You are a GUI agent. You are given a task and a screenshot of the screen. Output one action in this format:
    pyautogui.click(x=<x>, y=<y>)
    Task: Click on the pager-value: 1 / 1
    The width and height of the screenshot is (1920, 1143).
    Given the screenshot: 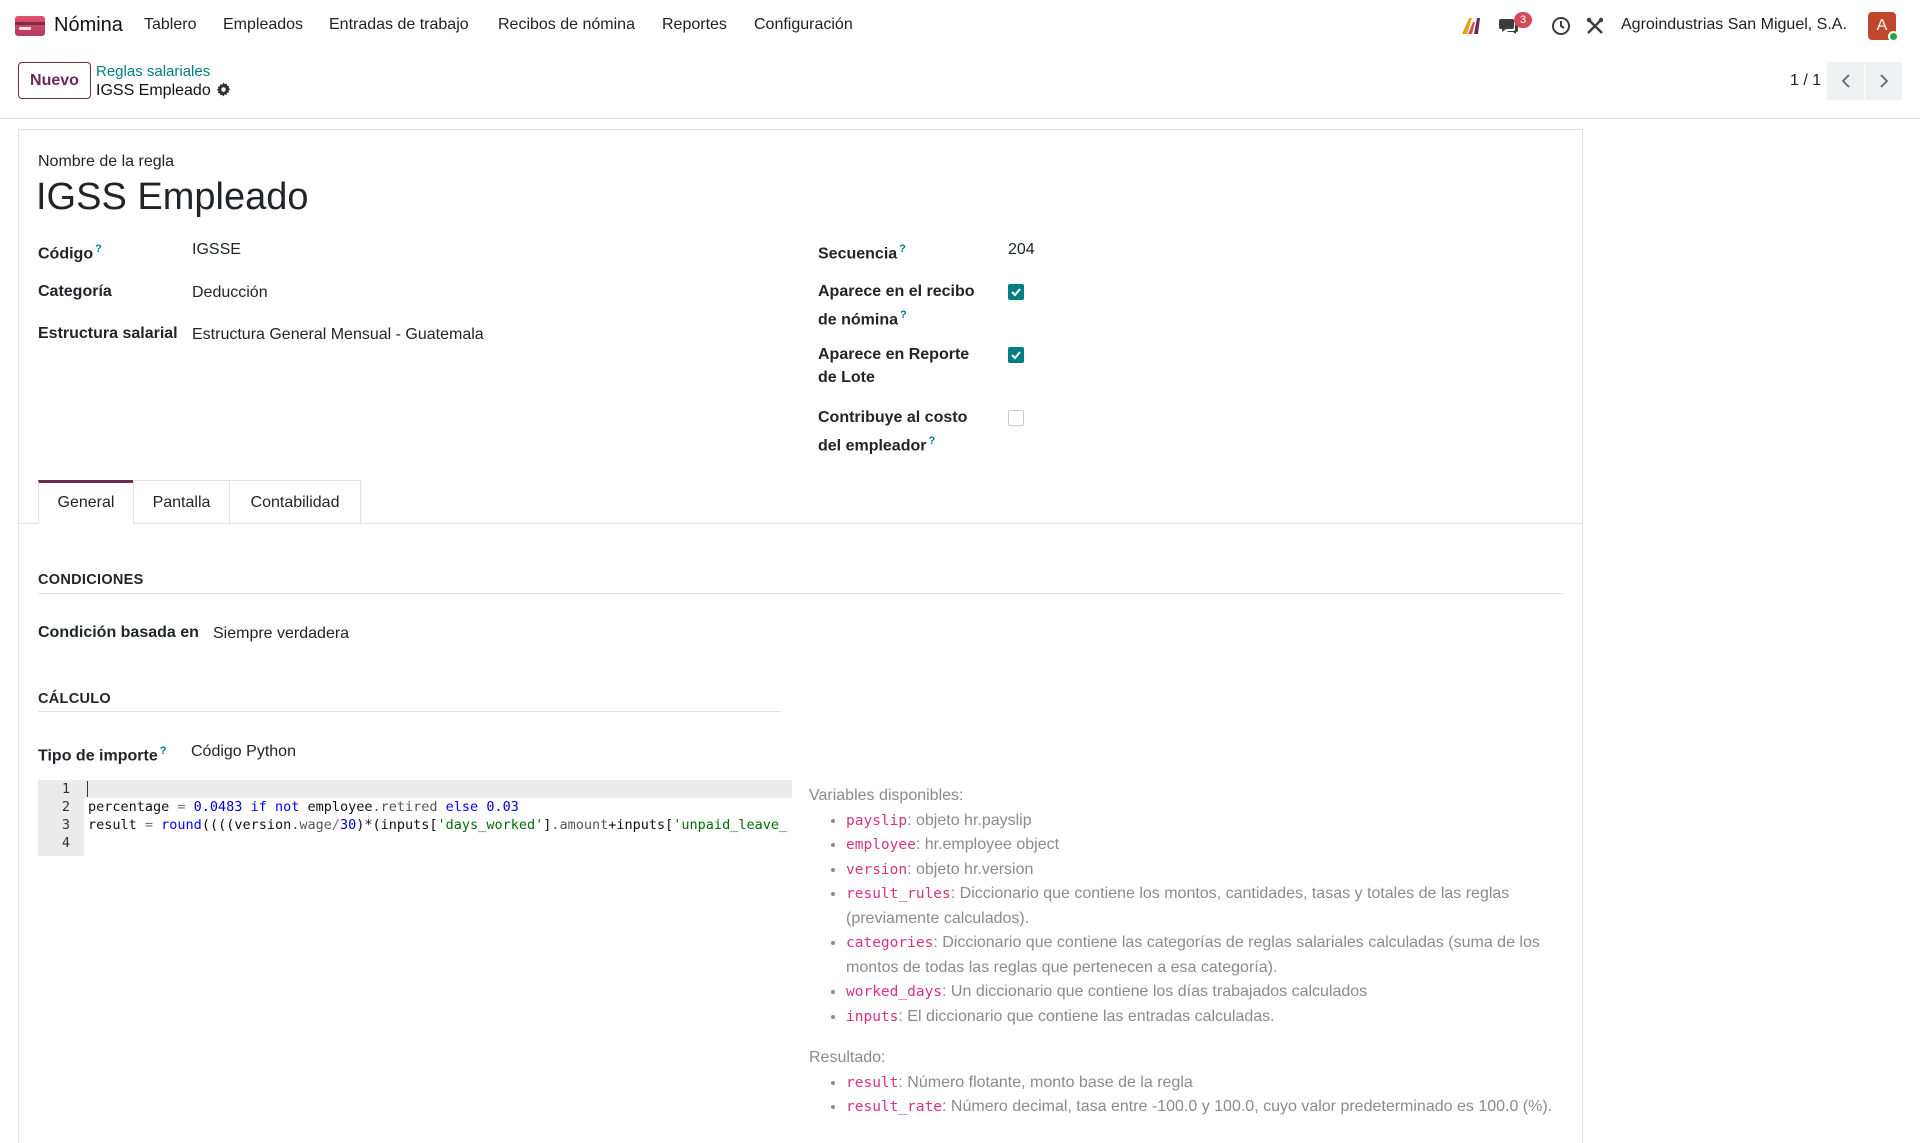 What is the action you would take?
    pyautogui.click(x=1805, y=81)
    